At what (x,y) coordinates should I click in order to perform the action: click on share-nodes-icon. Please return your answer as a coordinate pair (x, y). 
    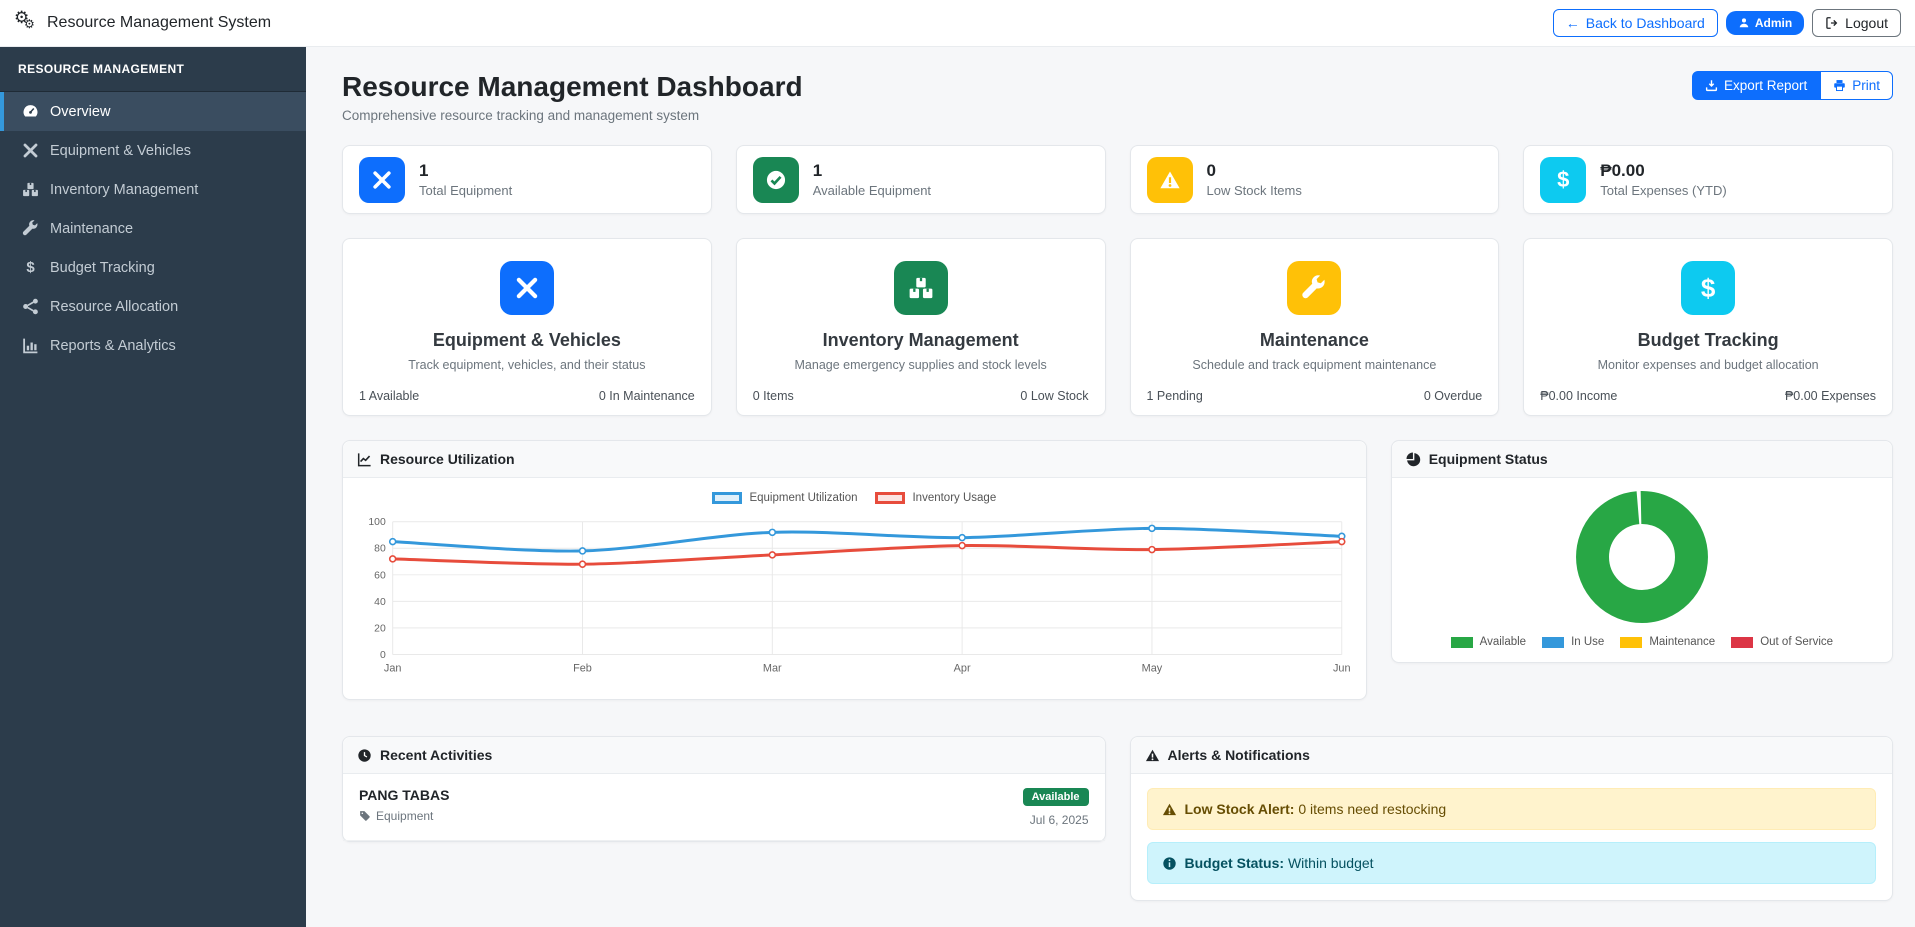
    Looking at the image, I should click on (30, 306).